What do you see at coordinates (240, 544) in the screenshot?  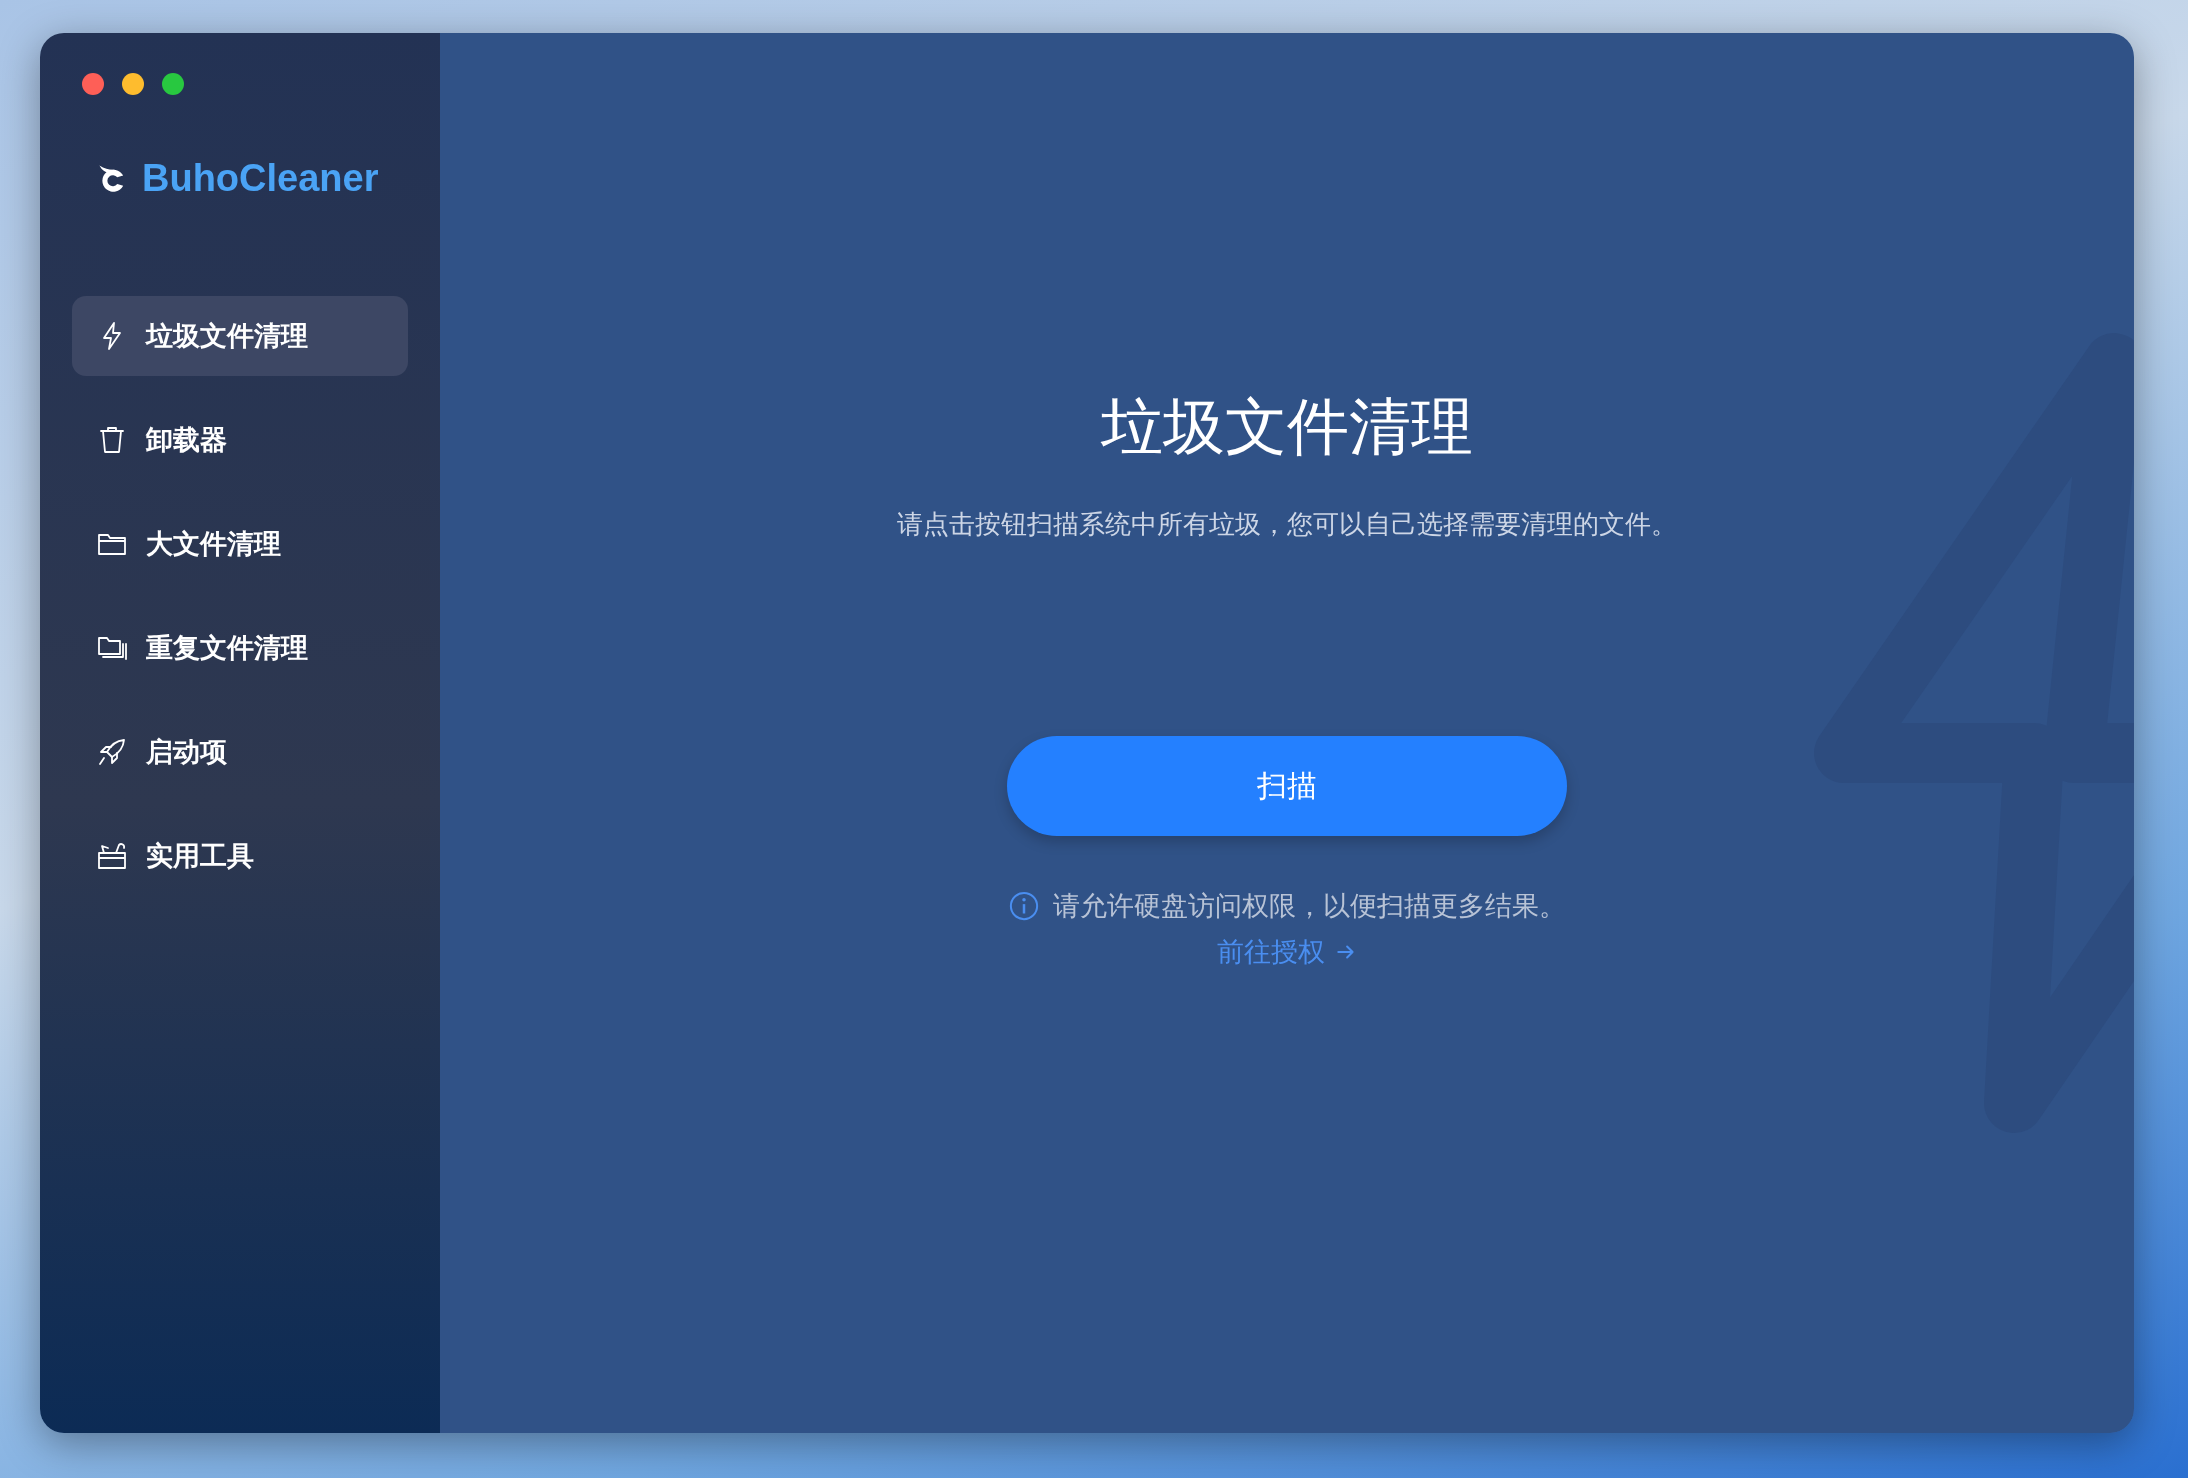 I see `sidebar-item: 大文件清理` at bounding box center [240, 544].